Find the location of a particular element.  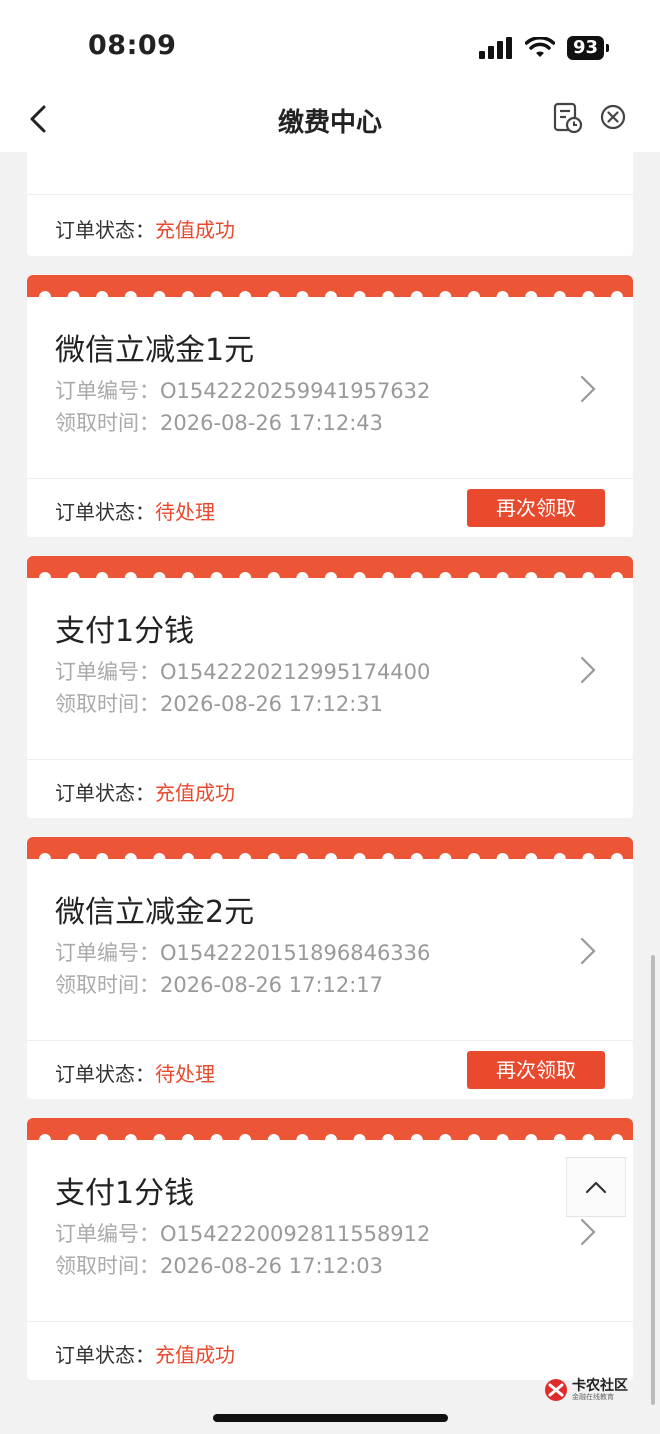

order-number-row: 订单编号：O1542220151896846336 is located at coordinates (243, 953).